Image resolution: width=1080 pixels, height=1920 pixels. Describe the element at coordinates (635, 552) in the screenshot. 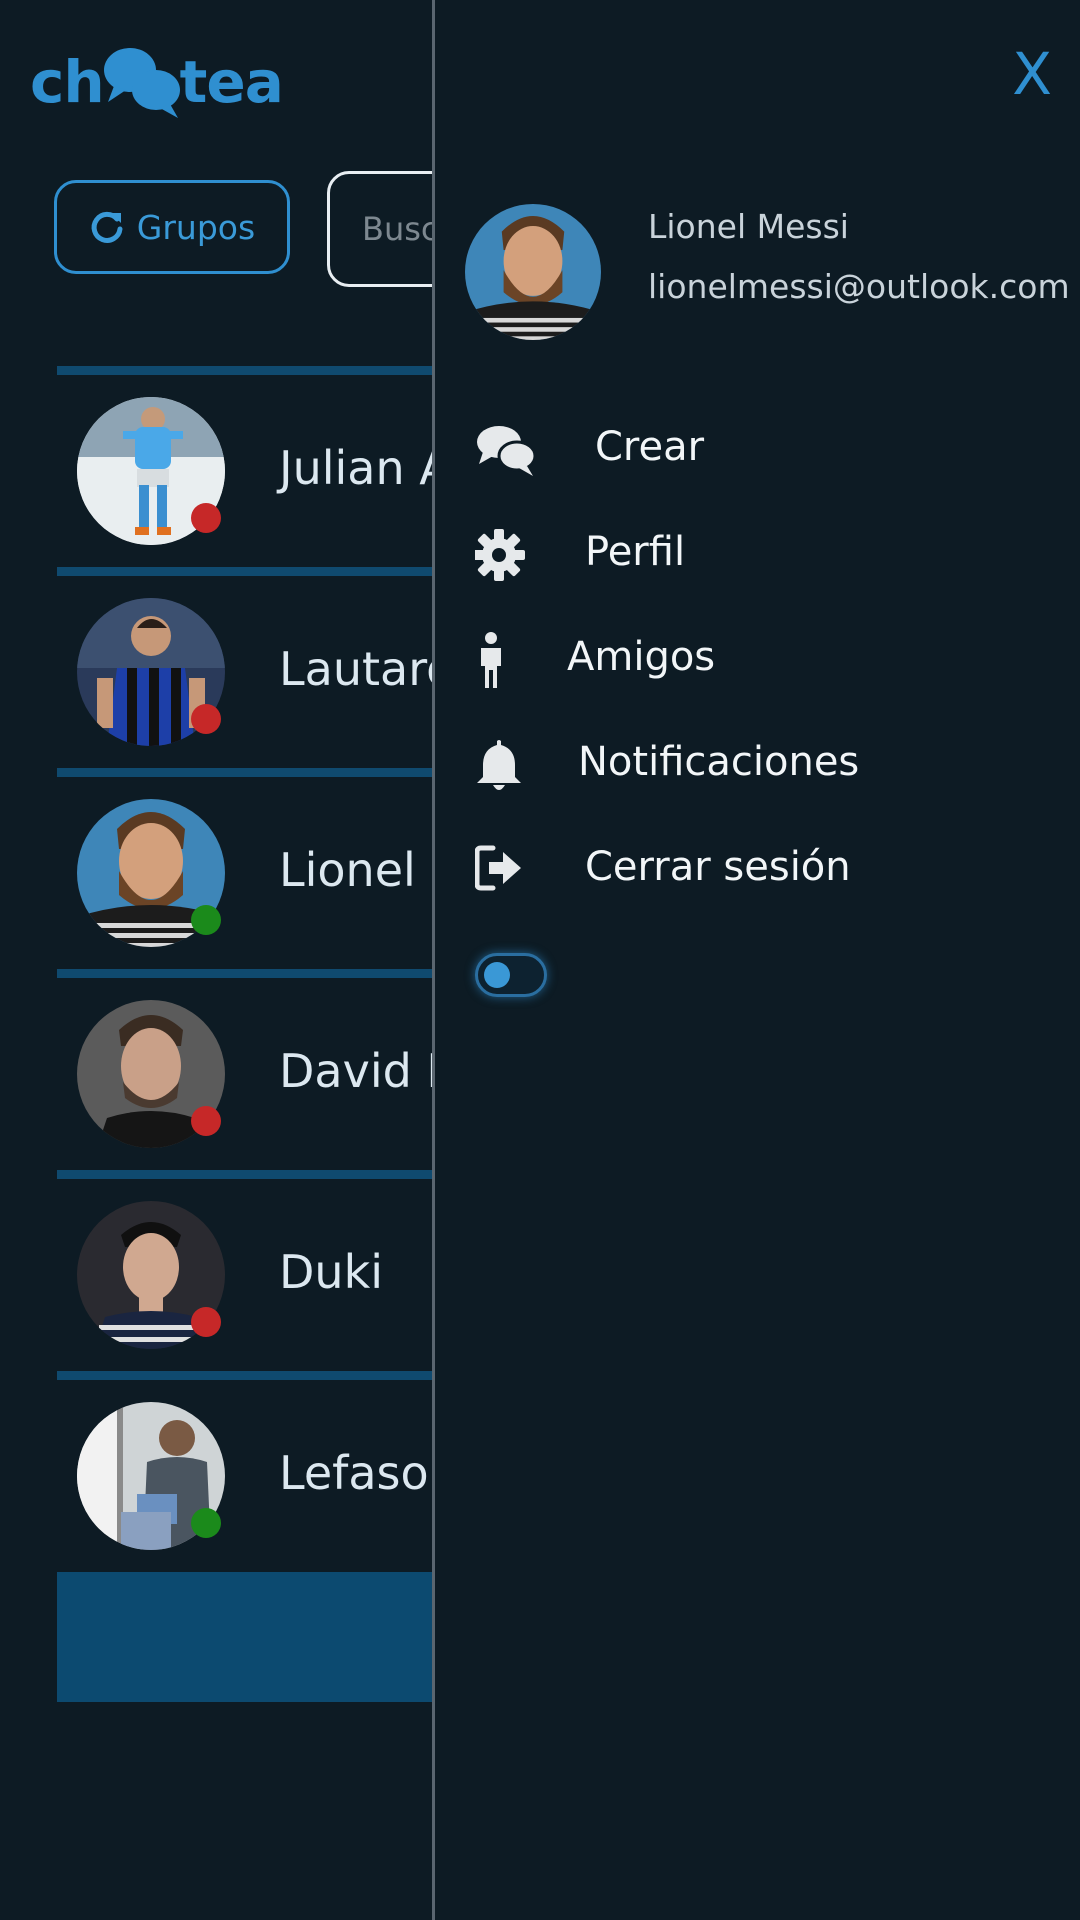

I see `menu-item-label: Perfil` at that location.